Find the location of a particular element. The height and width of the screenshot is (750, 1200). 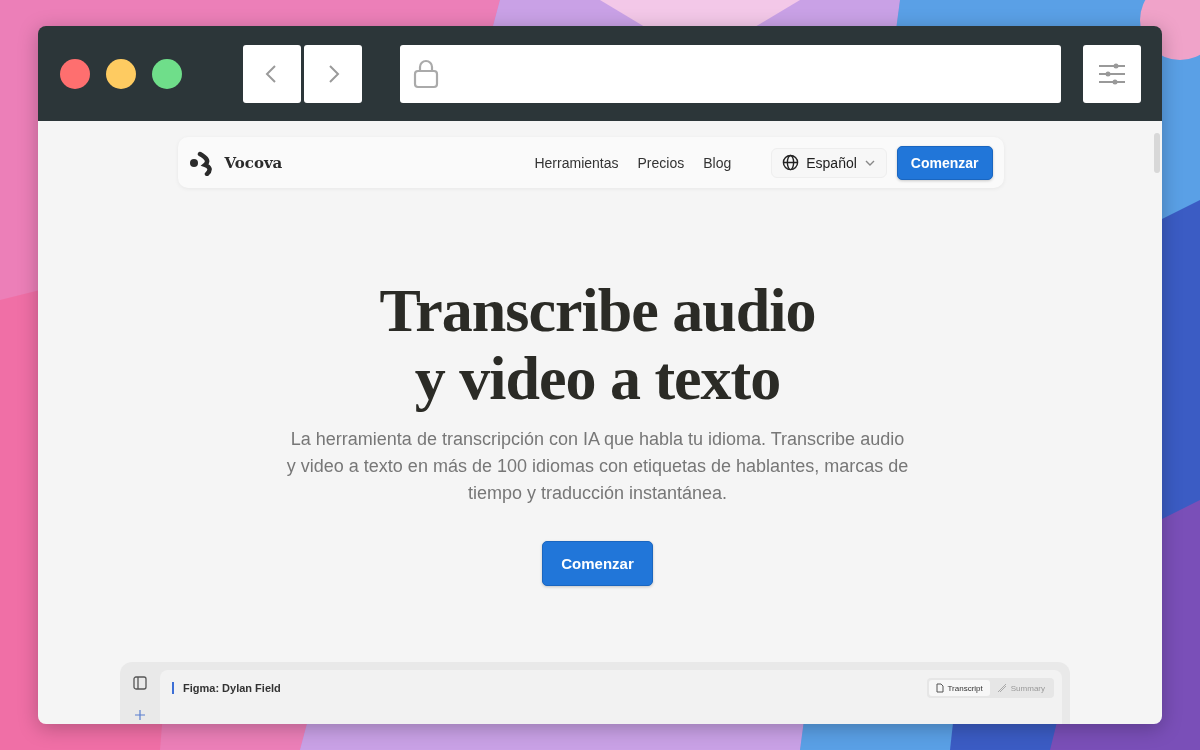

document-title: Figma: Dylan Field is located at coordinates (226, 688).